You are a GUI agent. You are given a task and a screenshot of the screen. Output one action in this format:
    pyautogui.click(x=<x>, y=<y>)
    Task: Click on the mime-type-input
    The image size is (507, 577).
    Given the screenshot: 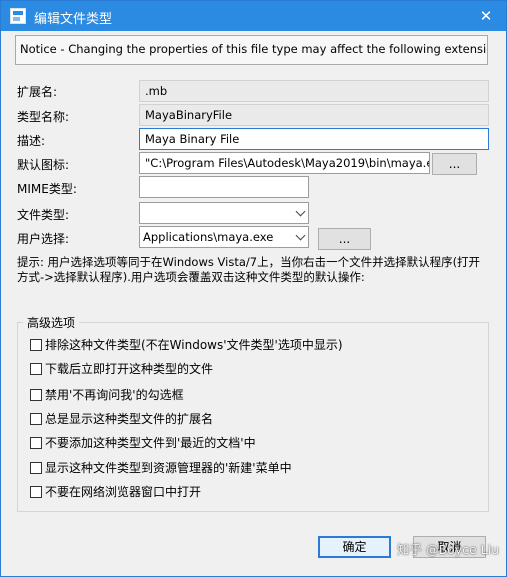 What is the action you would take?
    pyautogui.click(x=224, y=187)
    